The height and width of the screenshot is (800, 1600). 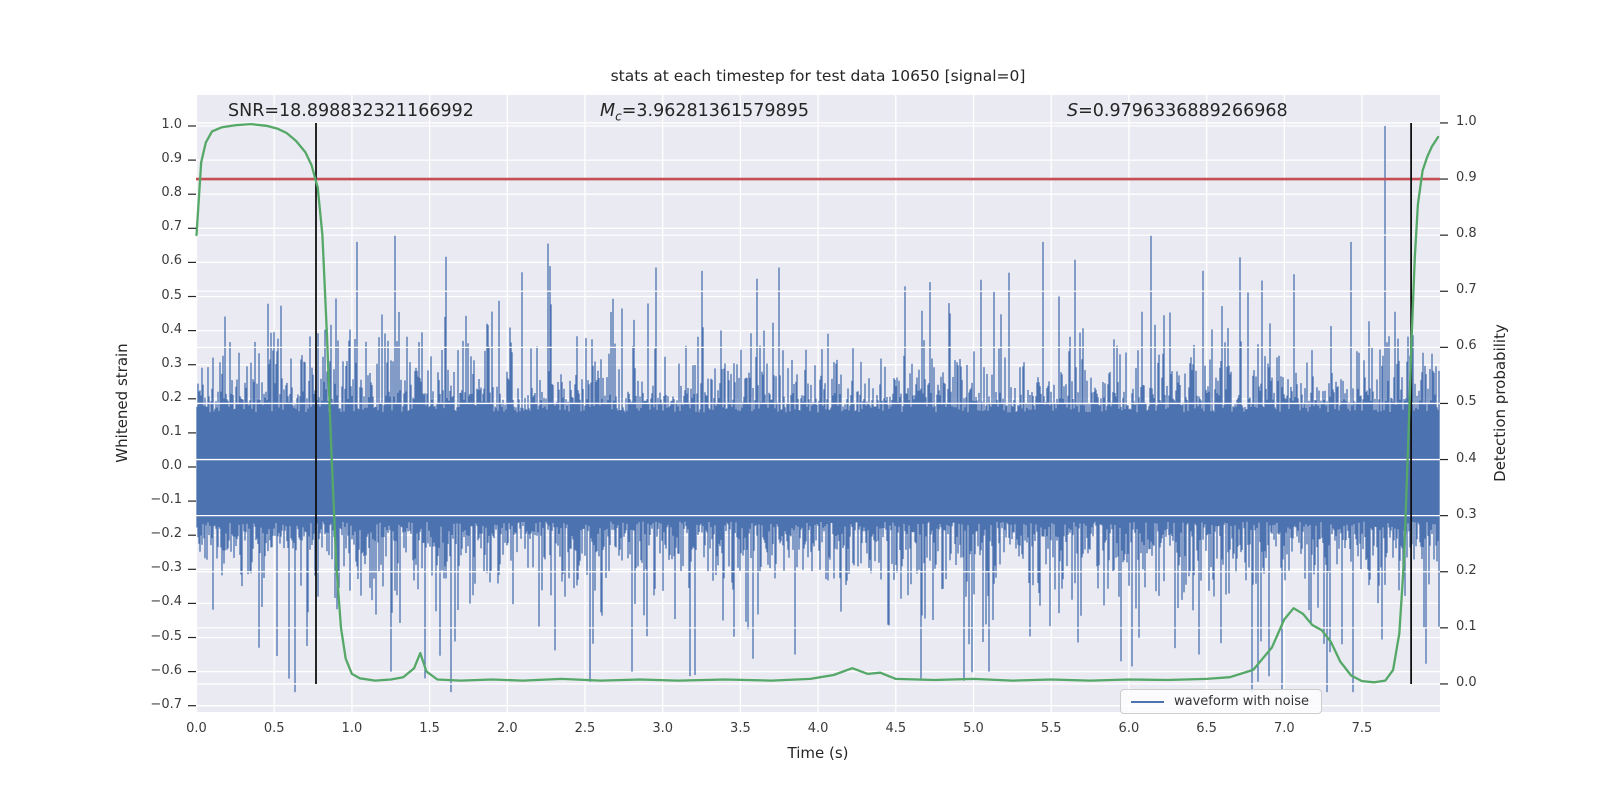 I want to click on y-right-tick-label: 1.0, so click(x=1466, y=121).